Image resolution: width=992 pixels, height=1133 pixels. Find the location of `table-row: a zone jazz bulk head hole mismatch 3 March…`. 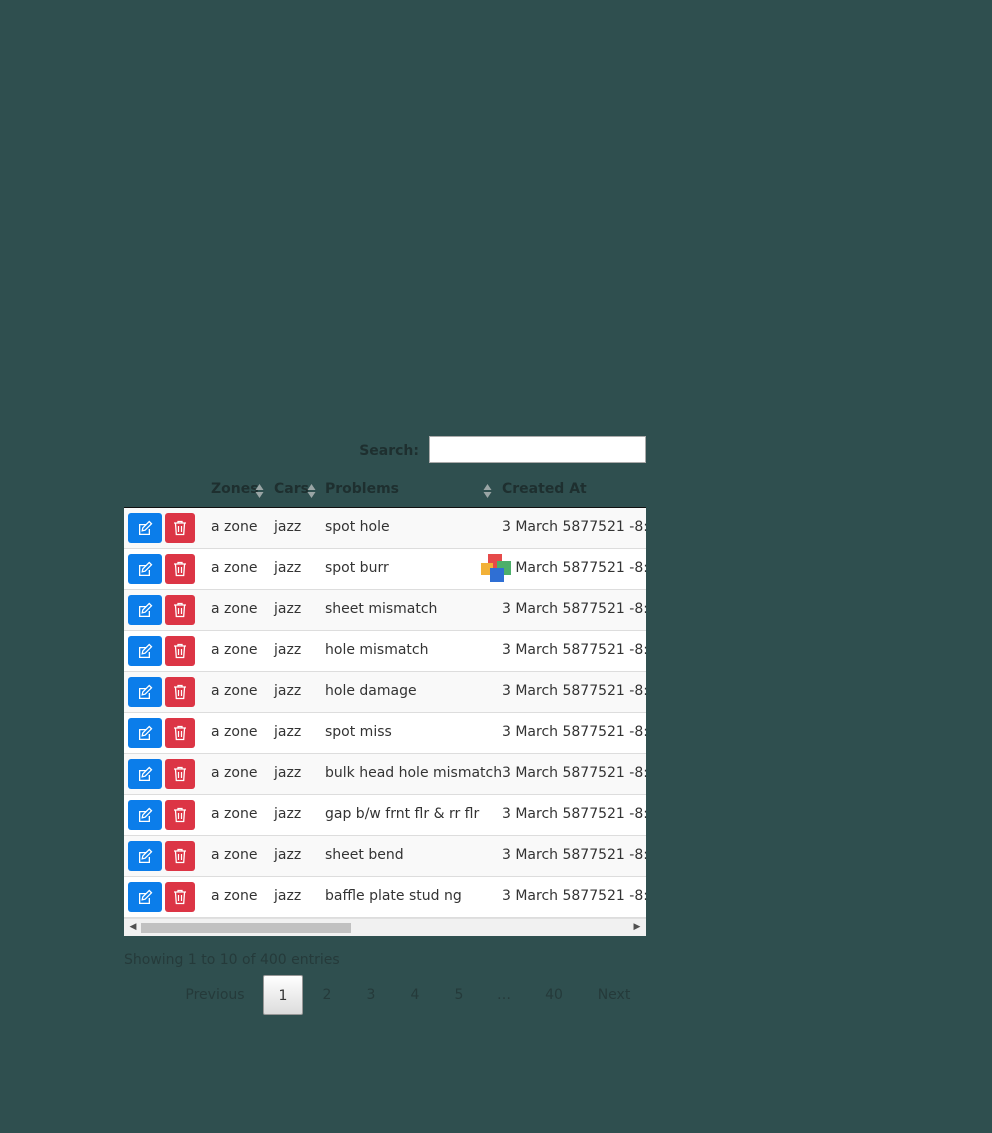

table-row: a zone jazz bulk head hole mismatch 3 March… is located at coordinates (385, 774).